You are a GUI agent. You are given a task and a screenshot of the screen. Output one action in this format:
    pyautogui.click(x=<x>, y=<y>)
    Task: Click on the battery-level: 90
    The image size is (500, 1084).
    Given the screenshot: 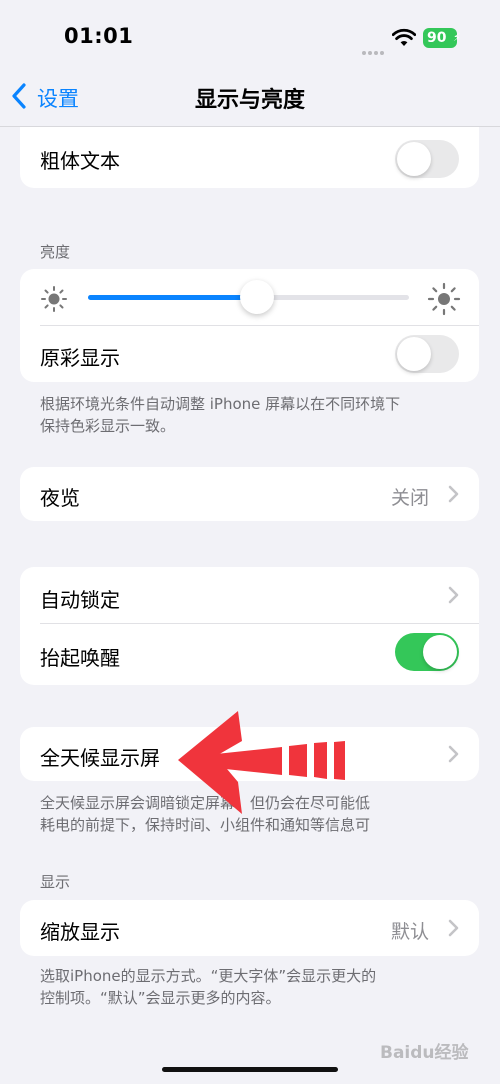 What is the action you would take?
    pyautogui.click(x=437, y=38)
    